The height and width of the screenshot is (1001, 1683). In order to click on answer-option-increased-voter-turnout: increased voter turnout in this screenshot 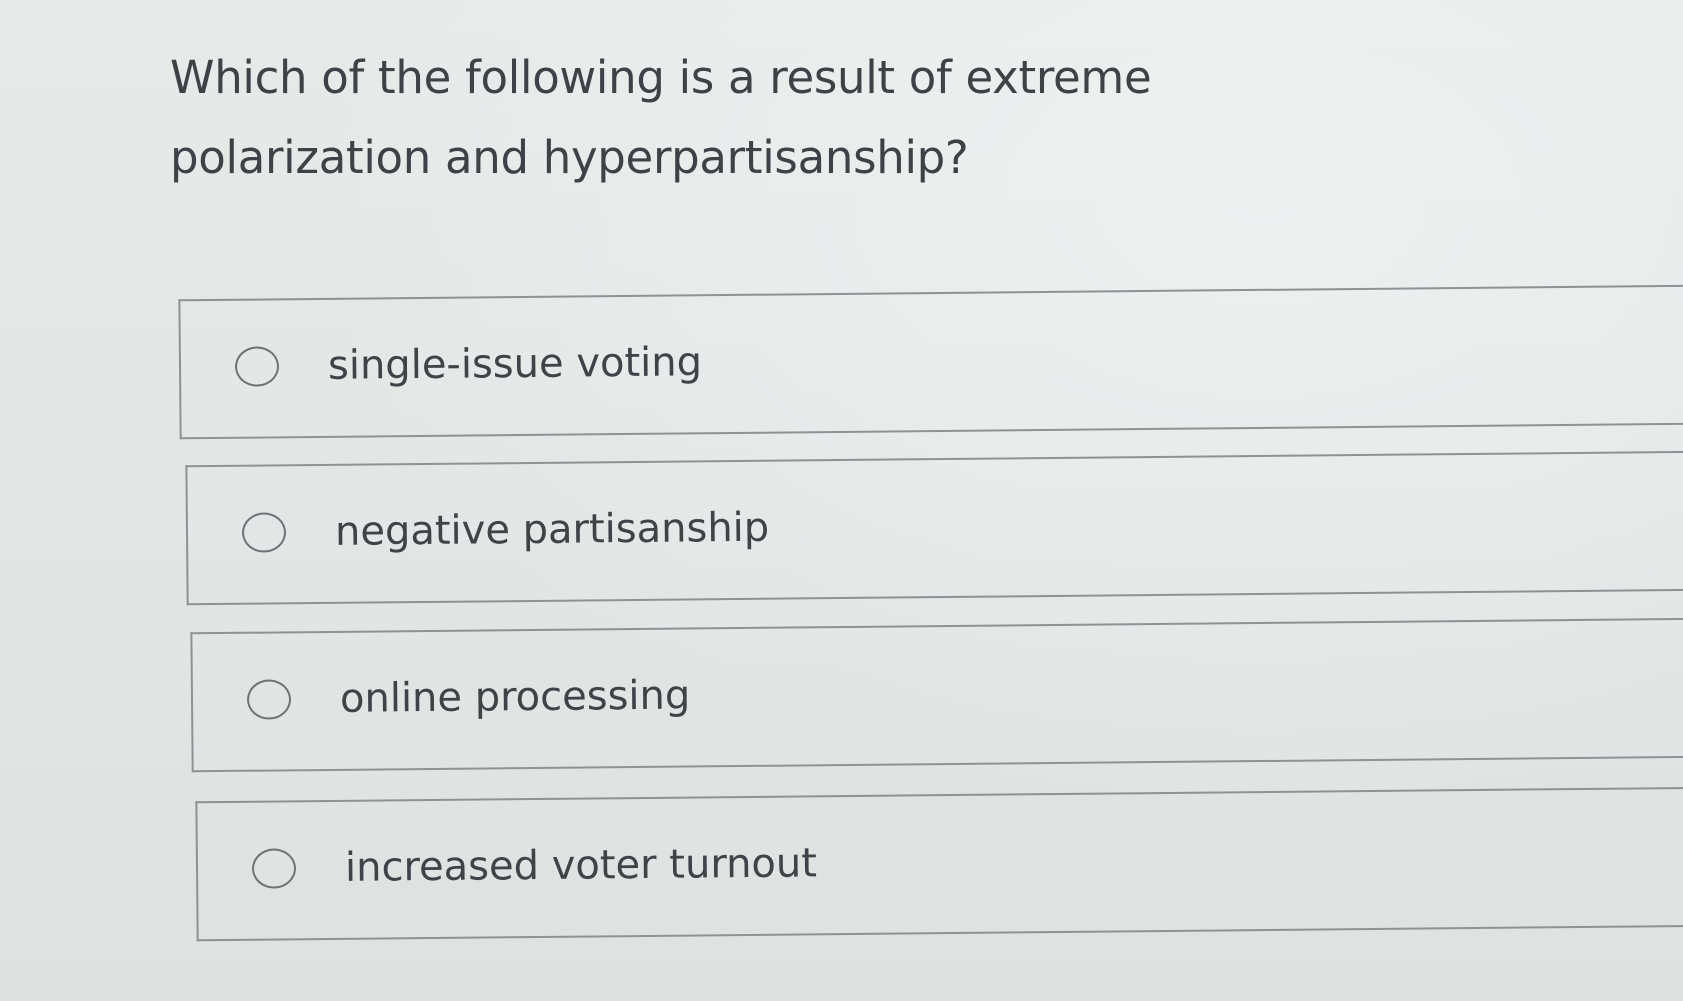, I will do `click(939, 864)`.